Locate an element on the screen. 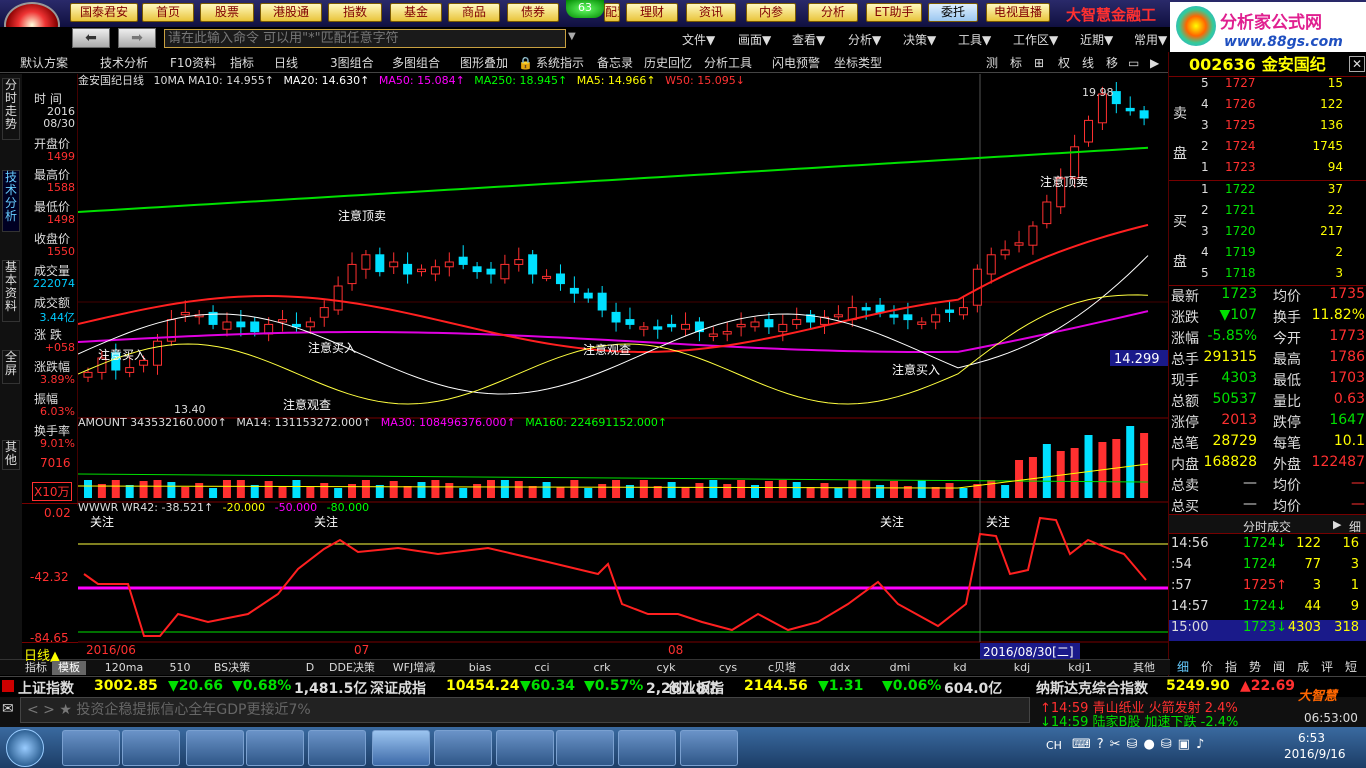  buy-level-3: 3 1720 217 is located at coordinates (1267, 234).